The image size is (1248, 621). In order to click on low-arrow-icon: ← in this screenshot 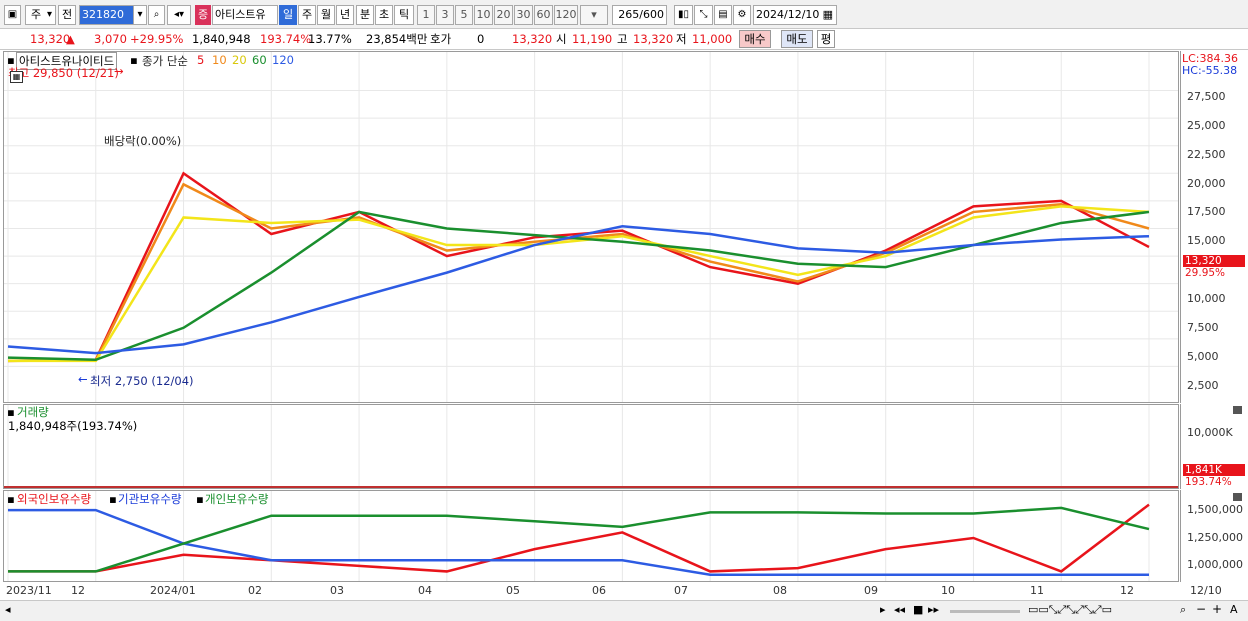, I will do `click(83, 379)`.